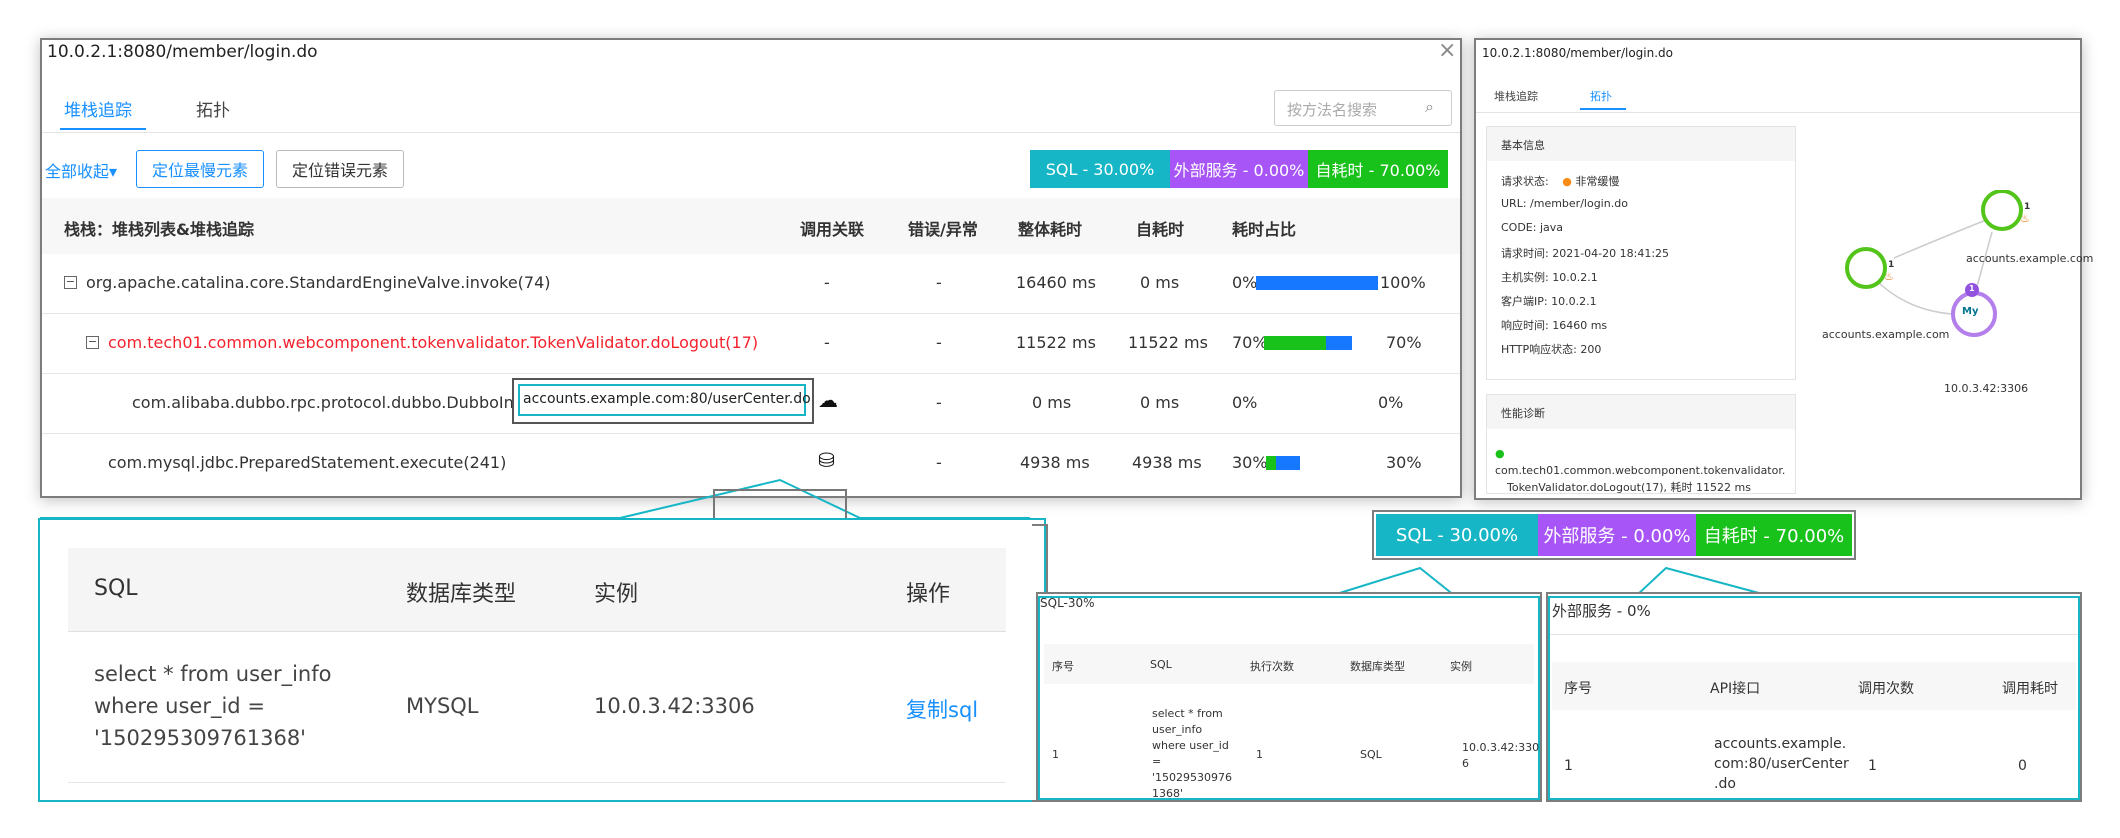 This screenshot has width=2120, height=838. I want to click on sql-header: SQL, so click(116, 588).